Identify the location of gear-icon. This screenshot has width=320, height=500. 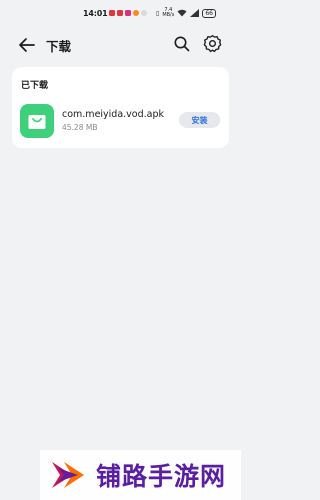
(212, 43).